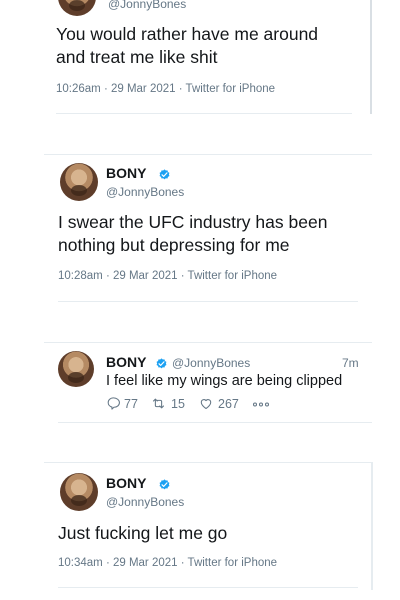  What do you see at coordinates (143, 533) in the screenshot?
I see `tweet-text: Just fucking let me go` at bounding box center [143, 533].